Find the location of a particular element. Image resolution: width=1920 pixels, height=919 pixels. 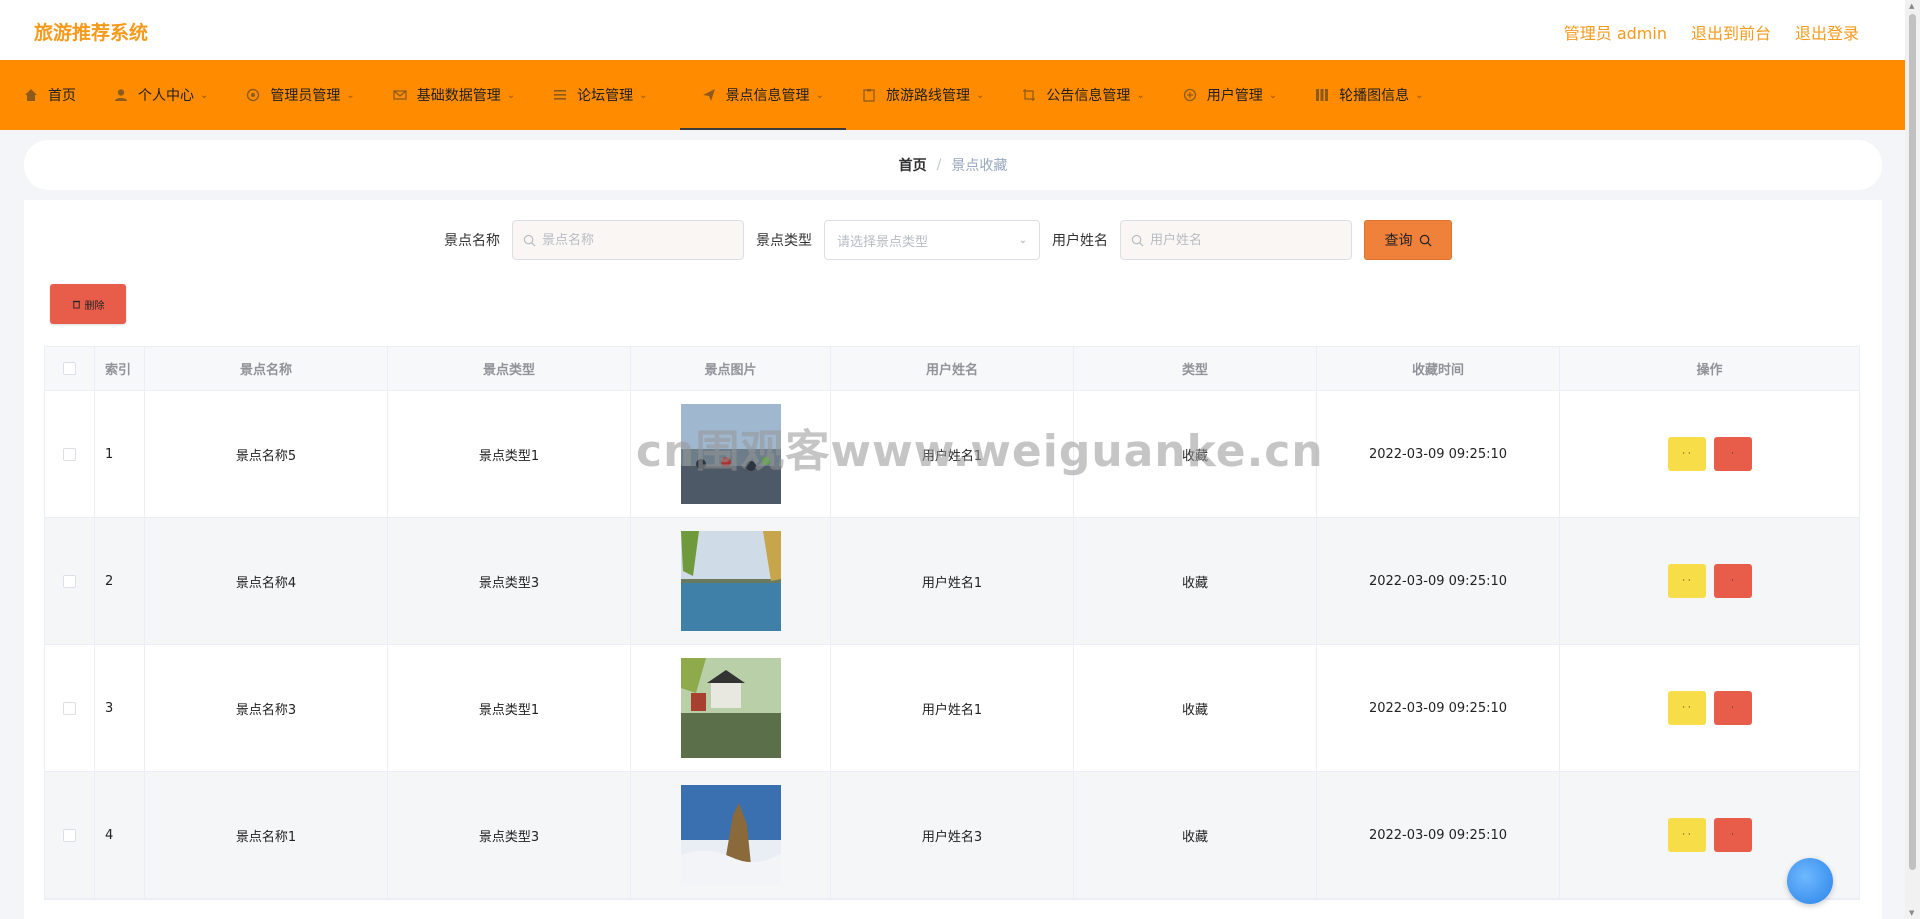

nav-item-label: 论坛管理 is located at coordinates (605, 96).